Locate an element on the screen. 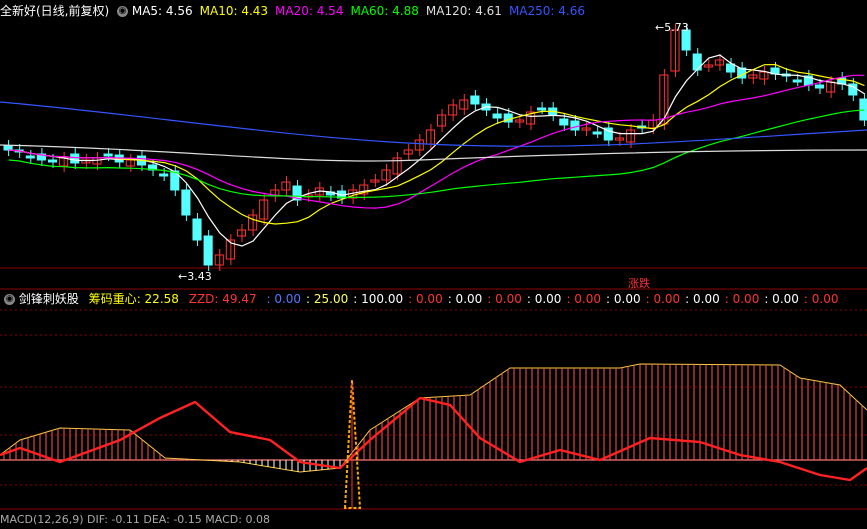  indicator-value-4: : 0.00 is located at coordinates (465, 299).